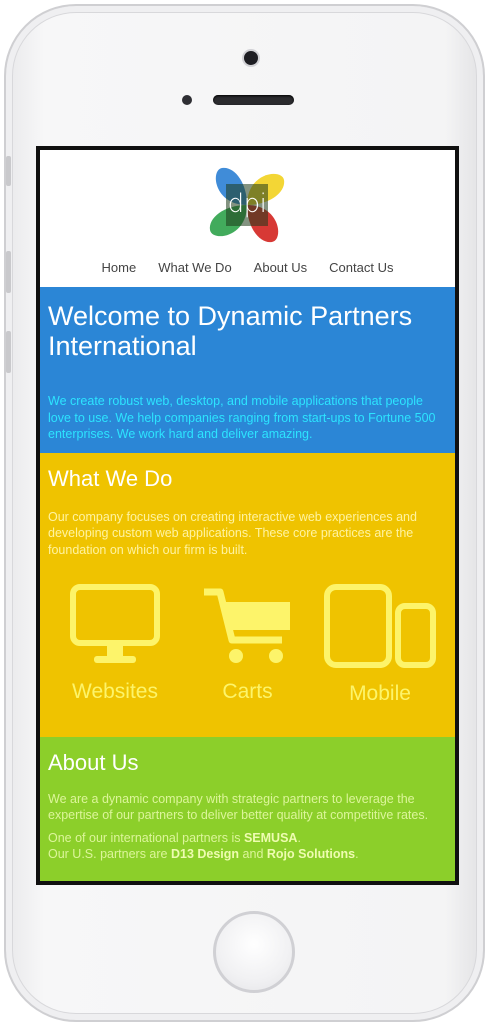 The width and height of the screenshot is (489, 1026). Describe the element at coordinates (119, 267) in the screenshot. I see `nav-home: Home` at that location.